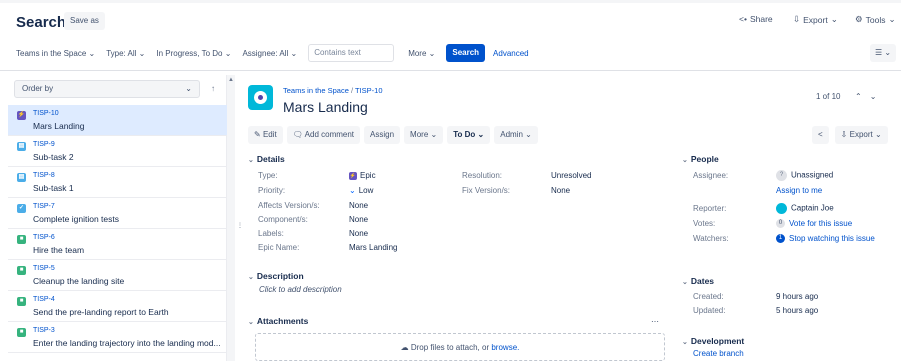  I want to click on component-value: None, so click(359, 219).